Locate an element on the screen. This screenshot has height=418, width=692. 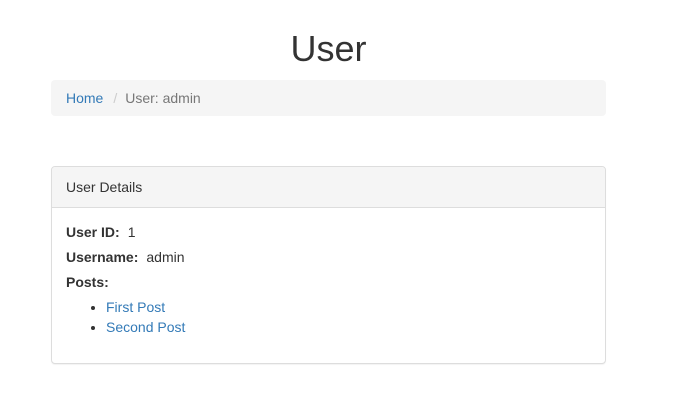
username-label: Username: is located at coordinates (102, 257).